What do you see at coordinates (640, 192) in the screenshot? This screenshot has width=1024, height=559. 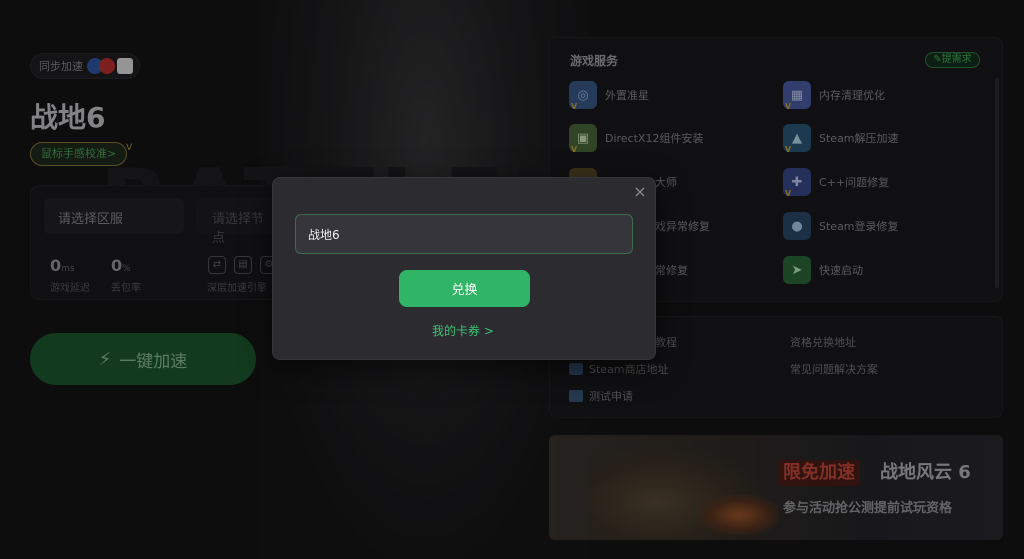 I see `close-icon: ×` at bounding box center [640, 192].